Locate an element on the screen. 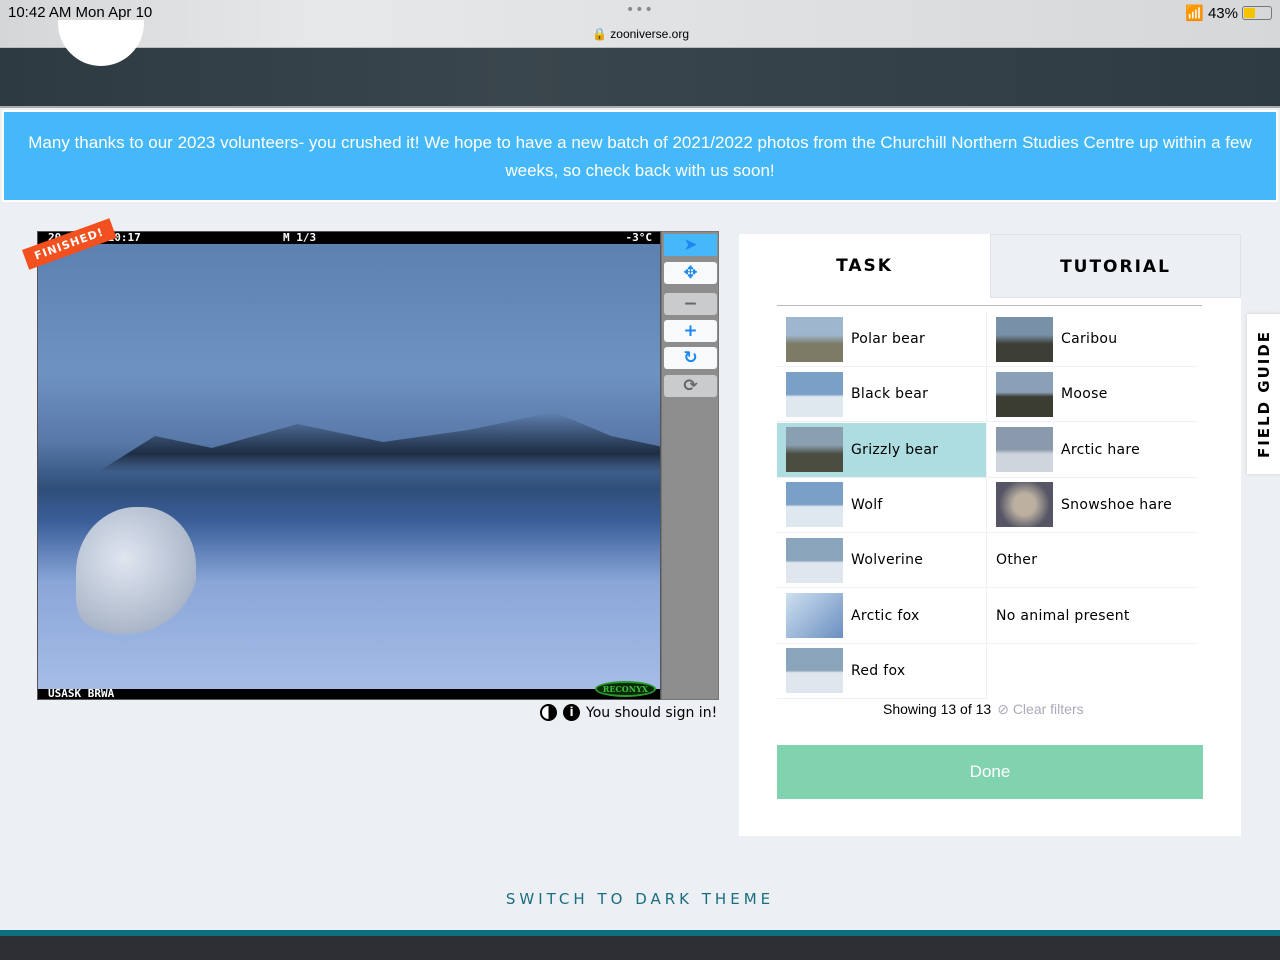 Image resolution: width=1280 pixels, height=960 pixels. battery-icon is located at coordinates (1257, 13).